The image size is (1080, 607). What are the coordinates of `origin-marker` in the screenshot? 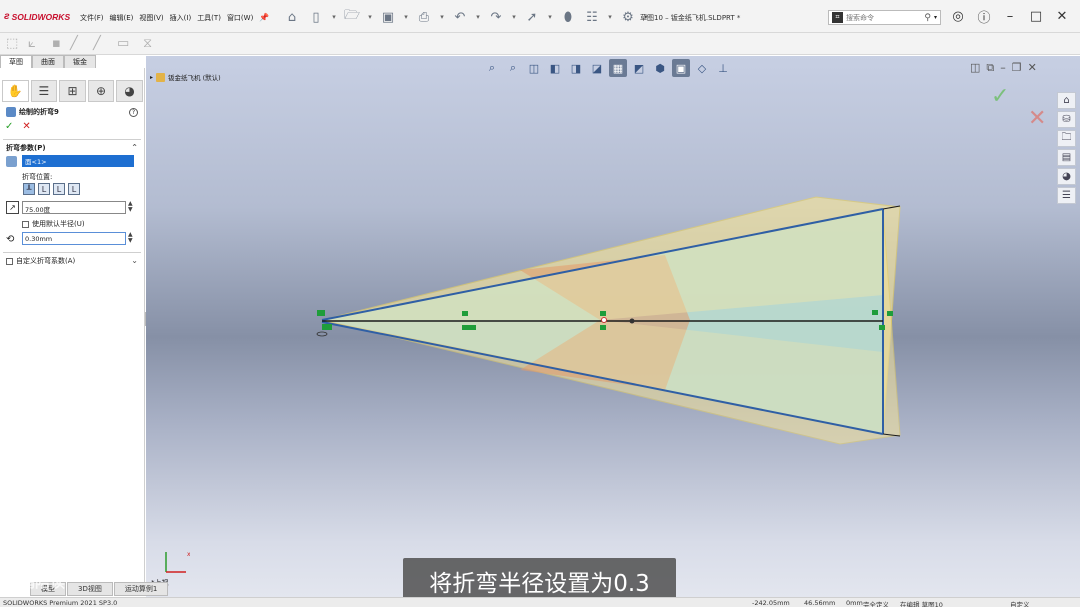 It's located at (322, 334).